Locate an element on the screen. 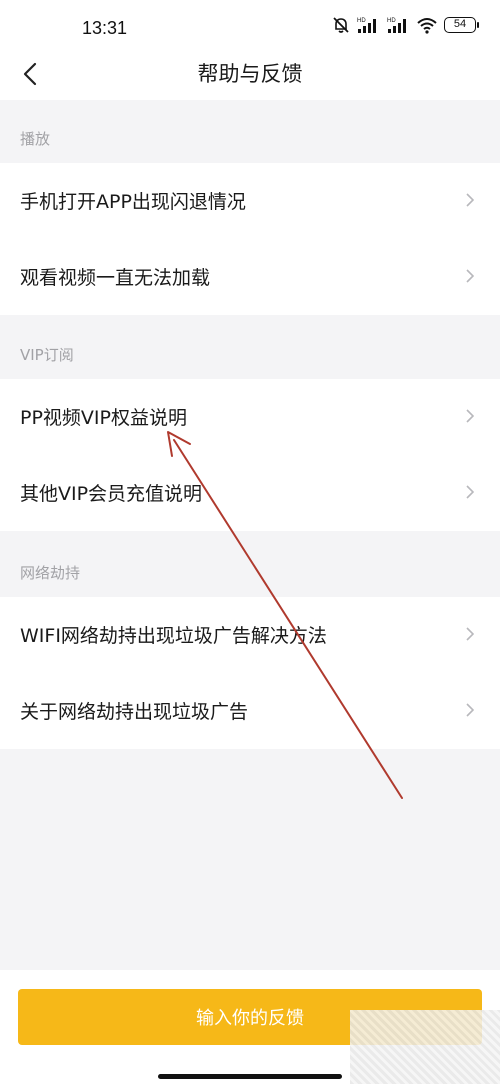  list-item: PP视频VIP权益说明 is located at coordinates (250, 417).